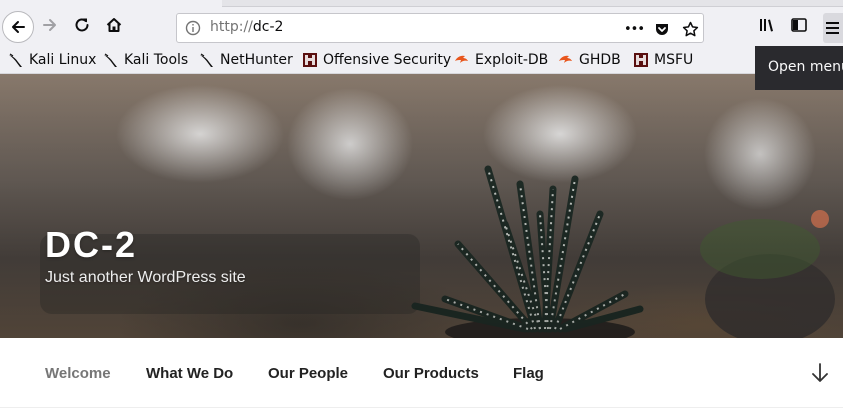  I want to click on open-menu-tooltip: Open menu, so click(799, 68).